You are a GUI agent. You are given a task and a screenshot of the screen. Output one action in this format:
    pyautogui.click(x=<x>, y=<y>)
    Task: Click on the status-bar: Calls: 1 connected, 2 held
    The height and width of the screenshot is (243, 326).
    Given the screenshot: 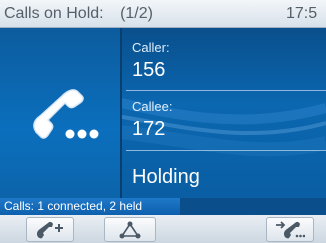 What is the action you would take?
    pyautogui.click(x=90, y=206)
    